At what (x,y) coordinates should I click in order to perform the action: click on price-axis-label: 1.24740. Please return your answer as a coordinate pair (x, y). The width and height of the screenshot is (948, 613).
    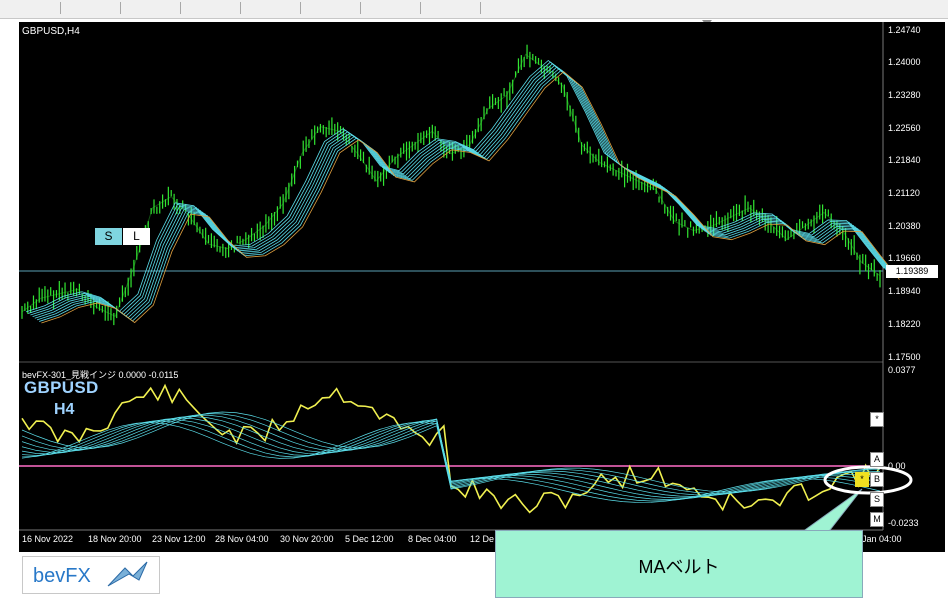
    Looking at the image, I should click on (904, 30).